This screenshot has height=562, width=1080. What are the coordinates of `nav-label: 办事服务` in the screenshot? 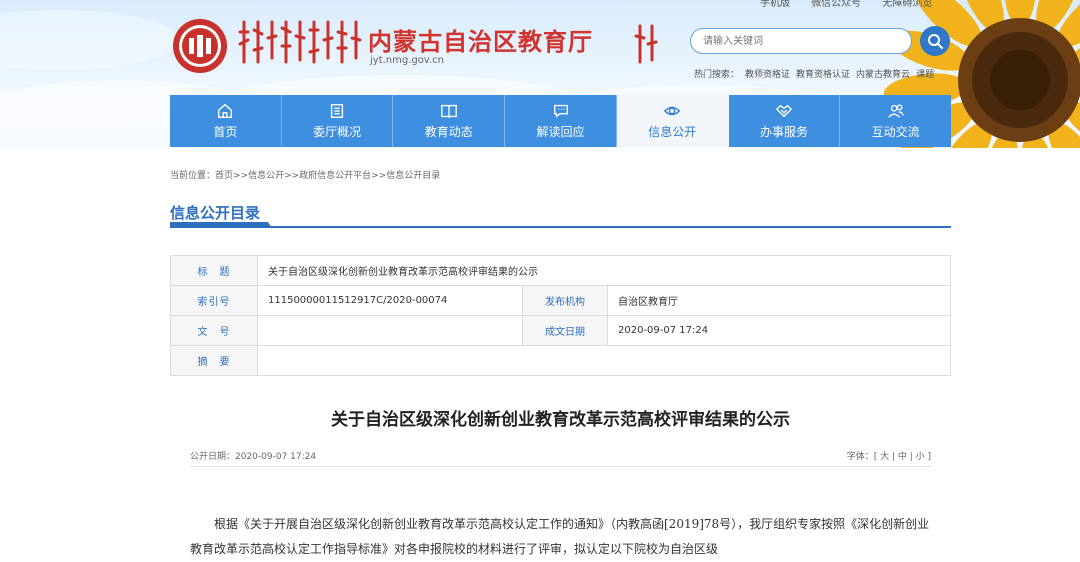 It's located at (783, 132).